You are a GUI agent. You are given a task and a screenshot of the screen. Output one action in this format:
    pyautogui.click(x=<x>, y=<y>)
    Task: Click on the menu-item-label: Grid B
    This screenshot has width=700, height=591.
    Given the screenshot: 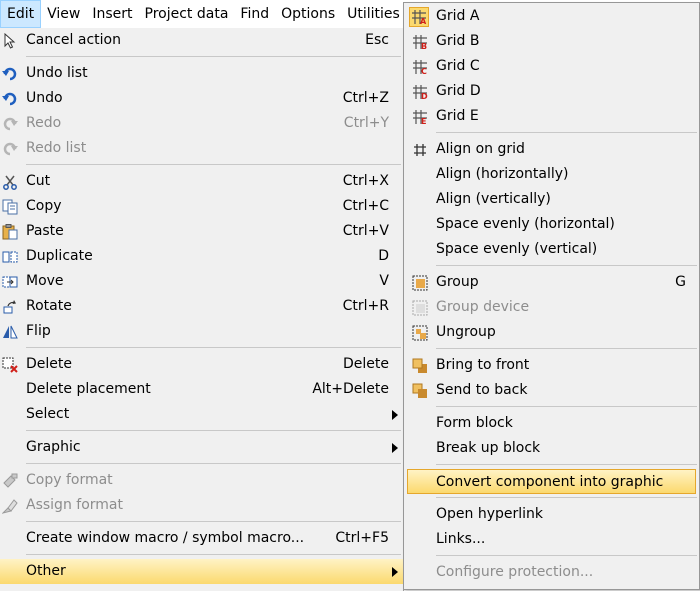 What is the action you would take?
    pyautogui.click(x=458, y=41)
    